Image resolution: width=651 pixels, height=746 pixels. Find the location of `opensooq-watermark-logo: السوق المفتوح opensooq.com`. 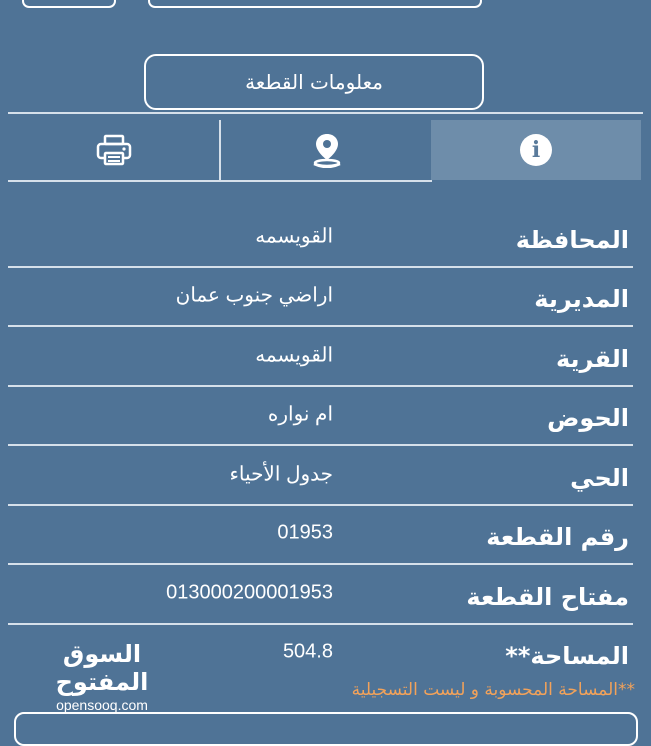

opensooq-watermark-logo: السوق المفتوح opensooq.com is located at coordinates (102, 677).